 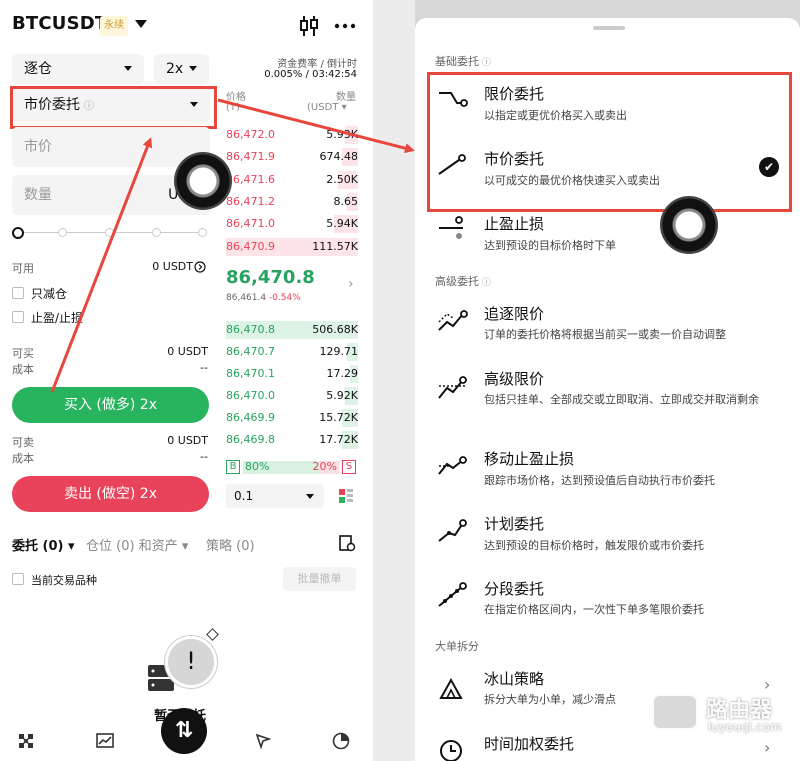 What do you see at coordinates (346, 97) in the screenshot?
I see `orderbook-qty-header: 数量` at bounding box center [346, 97].